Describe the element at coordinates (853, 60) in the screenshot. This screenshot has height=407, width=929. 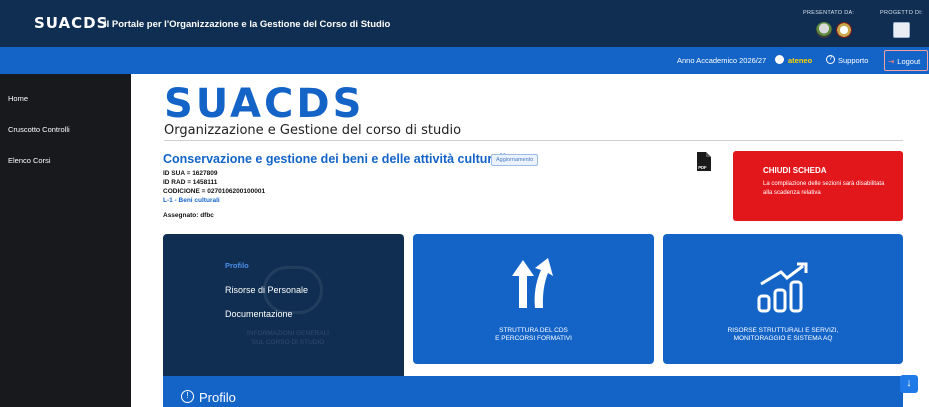
I see `support-link: Supporto` at that location.